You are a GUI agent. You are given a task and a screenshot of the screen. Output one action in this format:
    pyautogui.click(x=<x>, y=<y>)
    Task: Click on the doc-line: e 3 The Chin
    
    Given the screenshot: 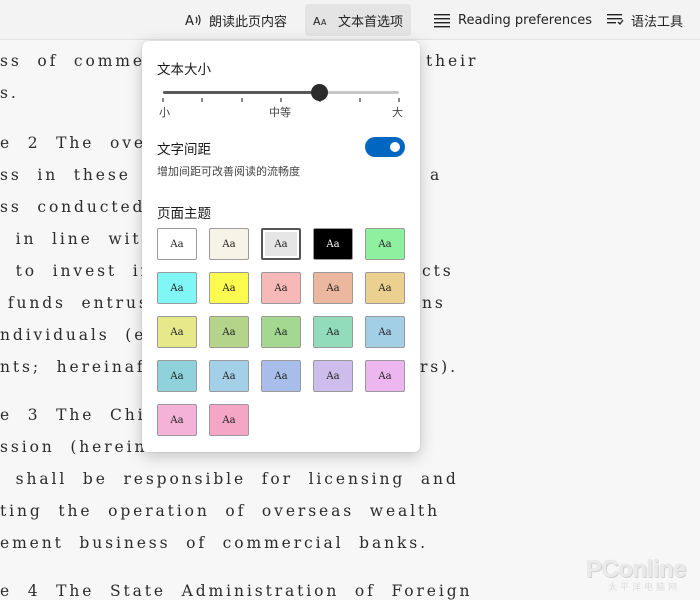 What is the action you would take?
    pyautogui.click(x=79, y=415)
    